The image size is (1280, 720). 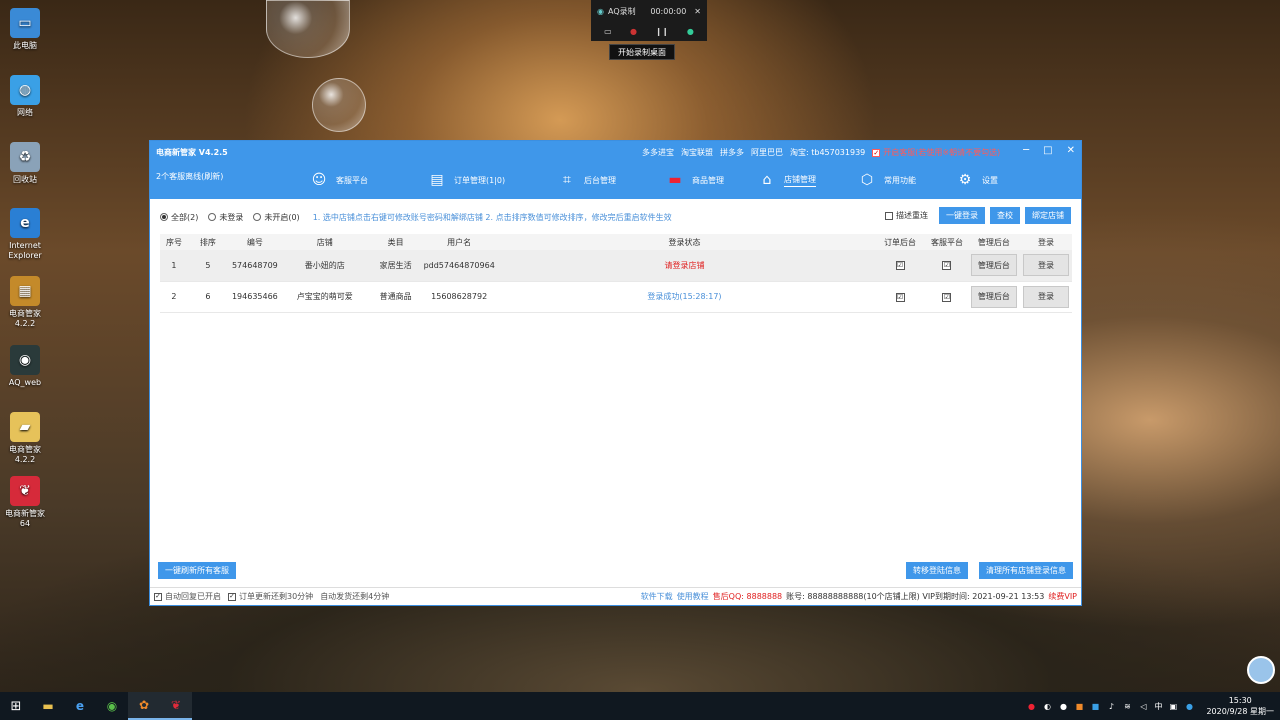 I want to click on file-explorer-icon: ▬, so click(x=48, y=706).